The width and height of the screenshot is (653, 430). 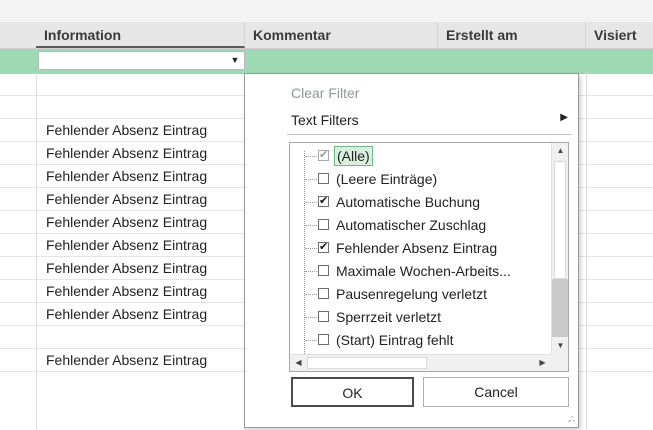 I want to click on scroll-down-icon: ▼, so click(x=560, y=346).